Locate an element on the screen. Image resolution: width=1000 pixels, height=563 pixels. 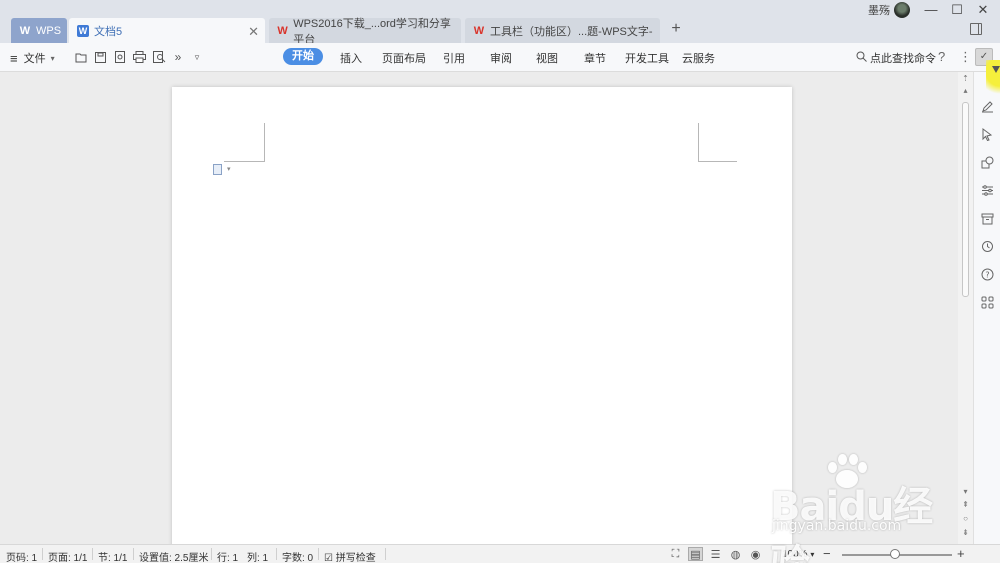
page-view-icon: ▤ is located at coordinates (695, 554).